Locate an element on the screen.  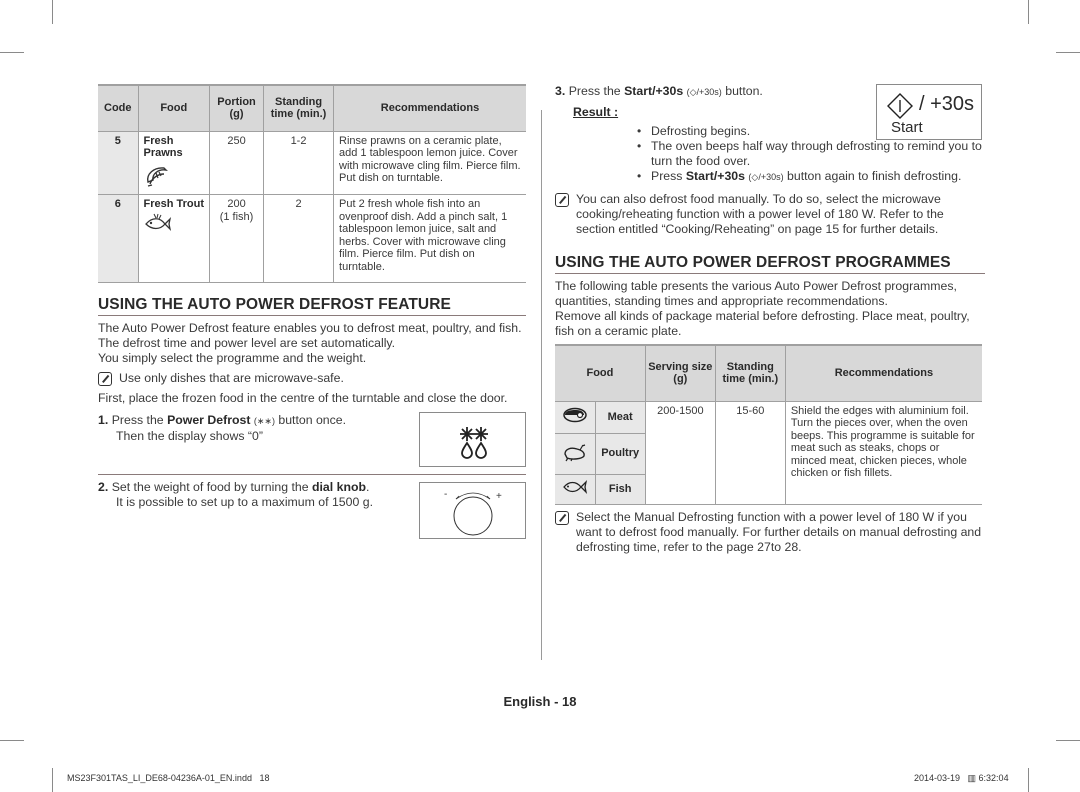
start-icon is located at coordinates (900, 106).